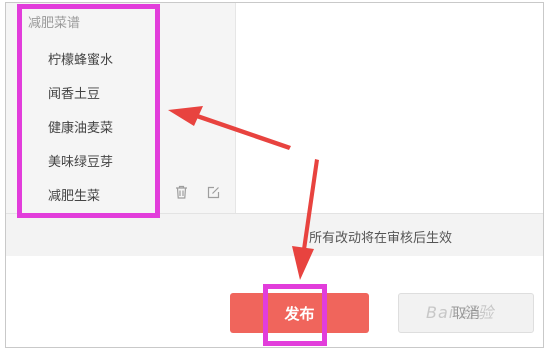 The height and width of the screenshot is (351, 549). What do you see at coordinates (74, 194) in the screenshot?
I see `menu-item-diet-lettuce: 减肥生菜` at bounding box center [74, 194].